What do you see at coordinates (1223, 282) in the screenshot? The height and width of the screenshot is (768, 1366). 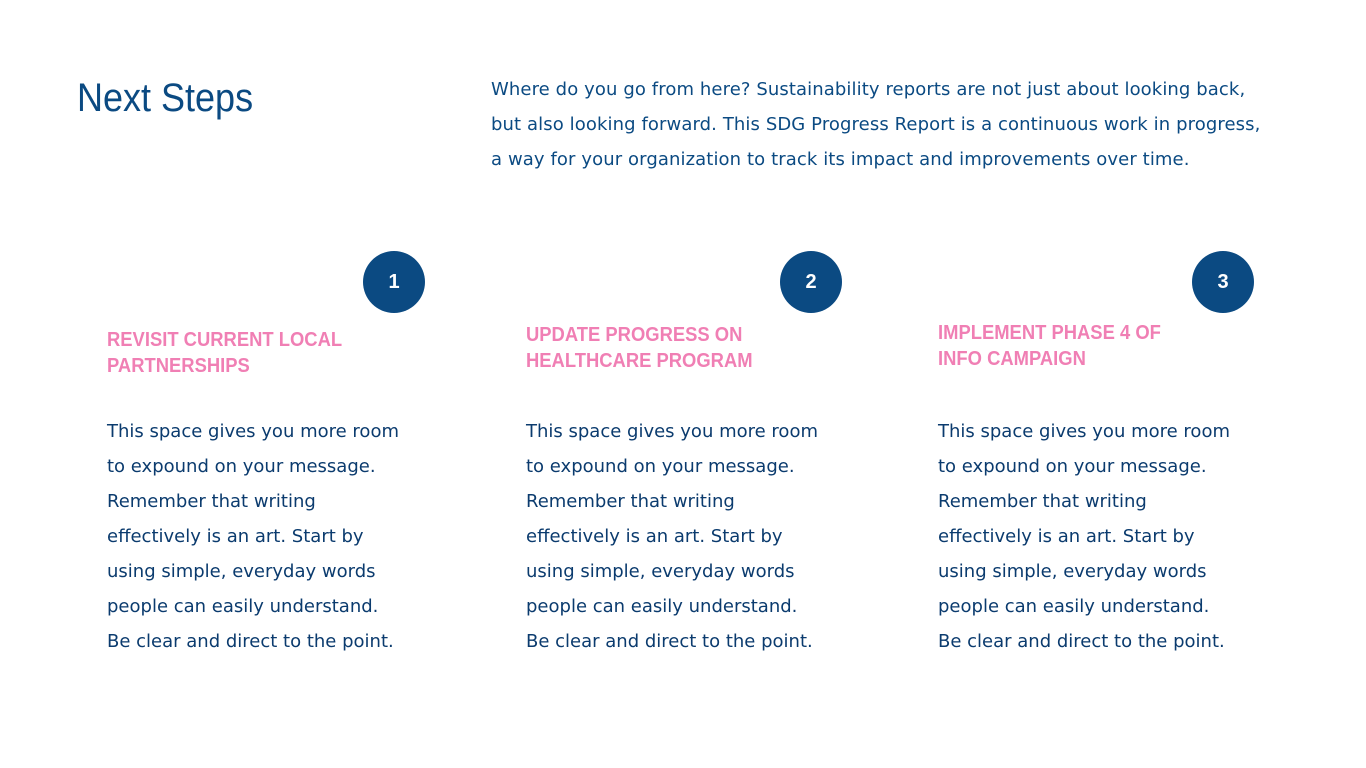 I see `step-number-badge: 3` at bounding box center [1223, 282].